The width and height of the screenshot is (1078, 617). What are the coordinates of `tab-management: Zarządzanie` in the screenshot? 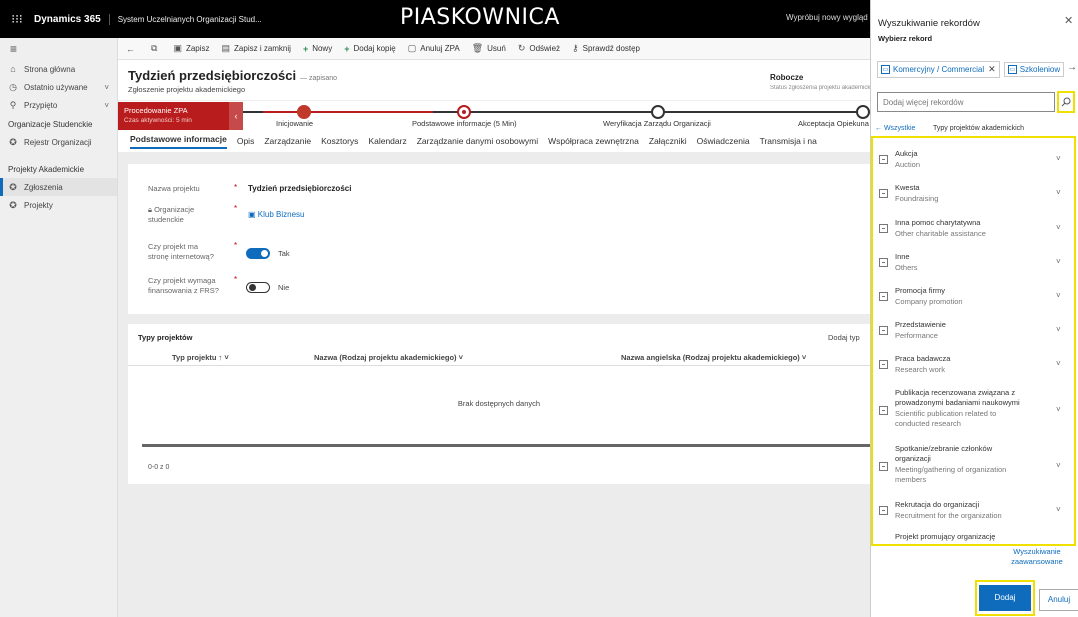 It's located at (287, 141).